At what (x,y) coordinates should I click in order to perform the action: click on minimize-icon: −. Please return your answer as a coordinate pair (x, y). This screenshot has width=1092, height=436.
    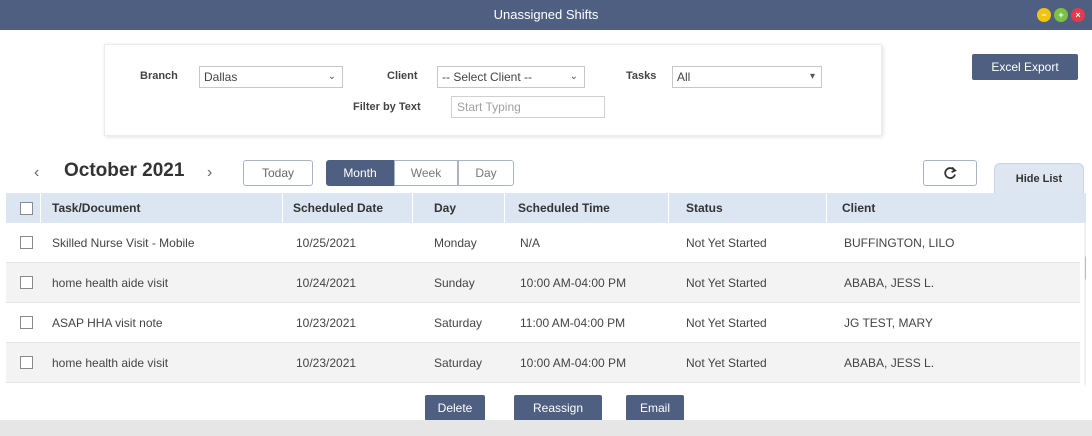
    Looking at the image, I should click on (1044, 15).